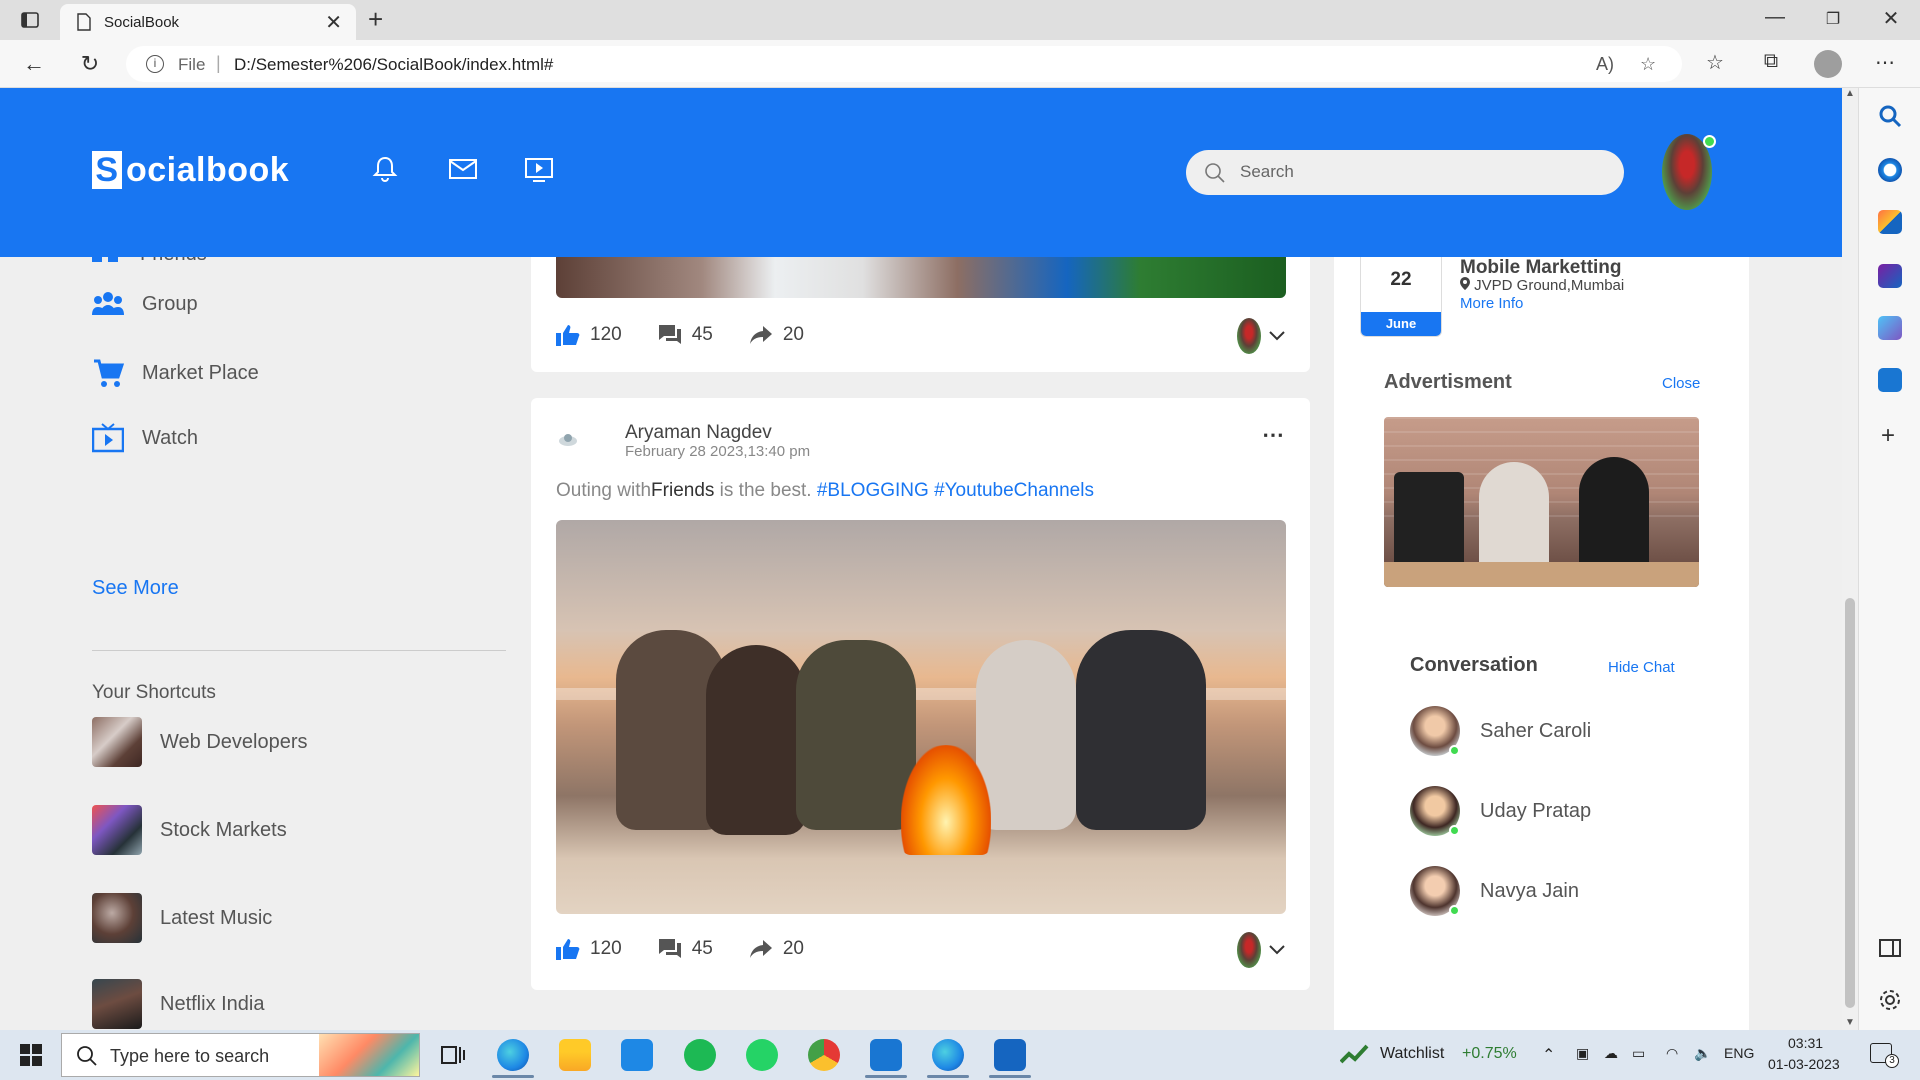 This screenshot has width=1920, height=1080. Describe the element at coordinates (1888, 436) in the screenshot. I see `add-icon: +` at that location.